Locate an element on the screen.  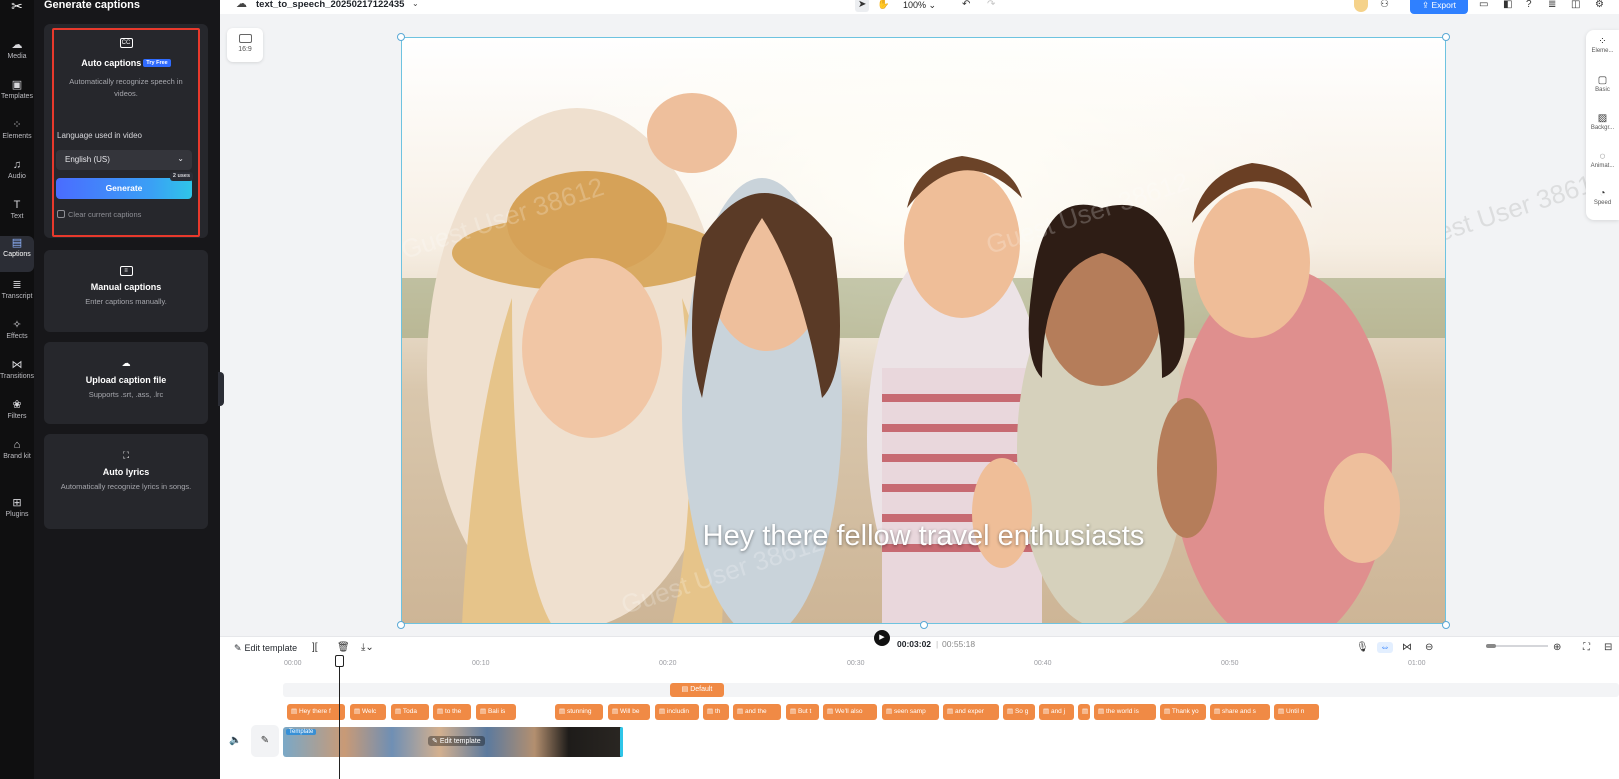
hand-tool-icon: ✋ is located at coordinates (883, 6).